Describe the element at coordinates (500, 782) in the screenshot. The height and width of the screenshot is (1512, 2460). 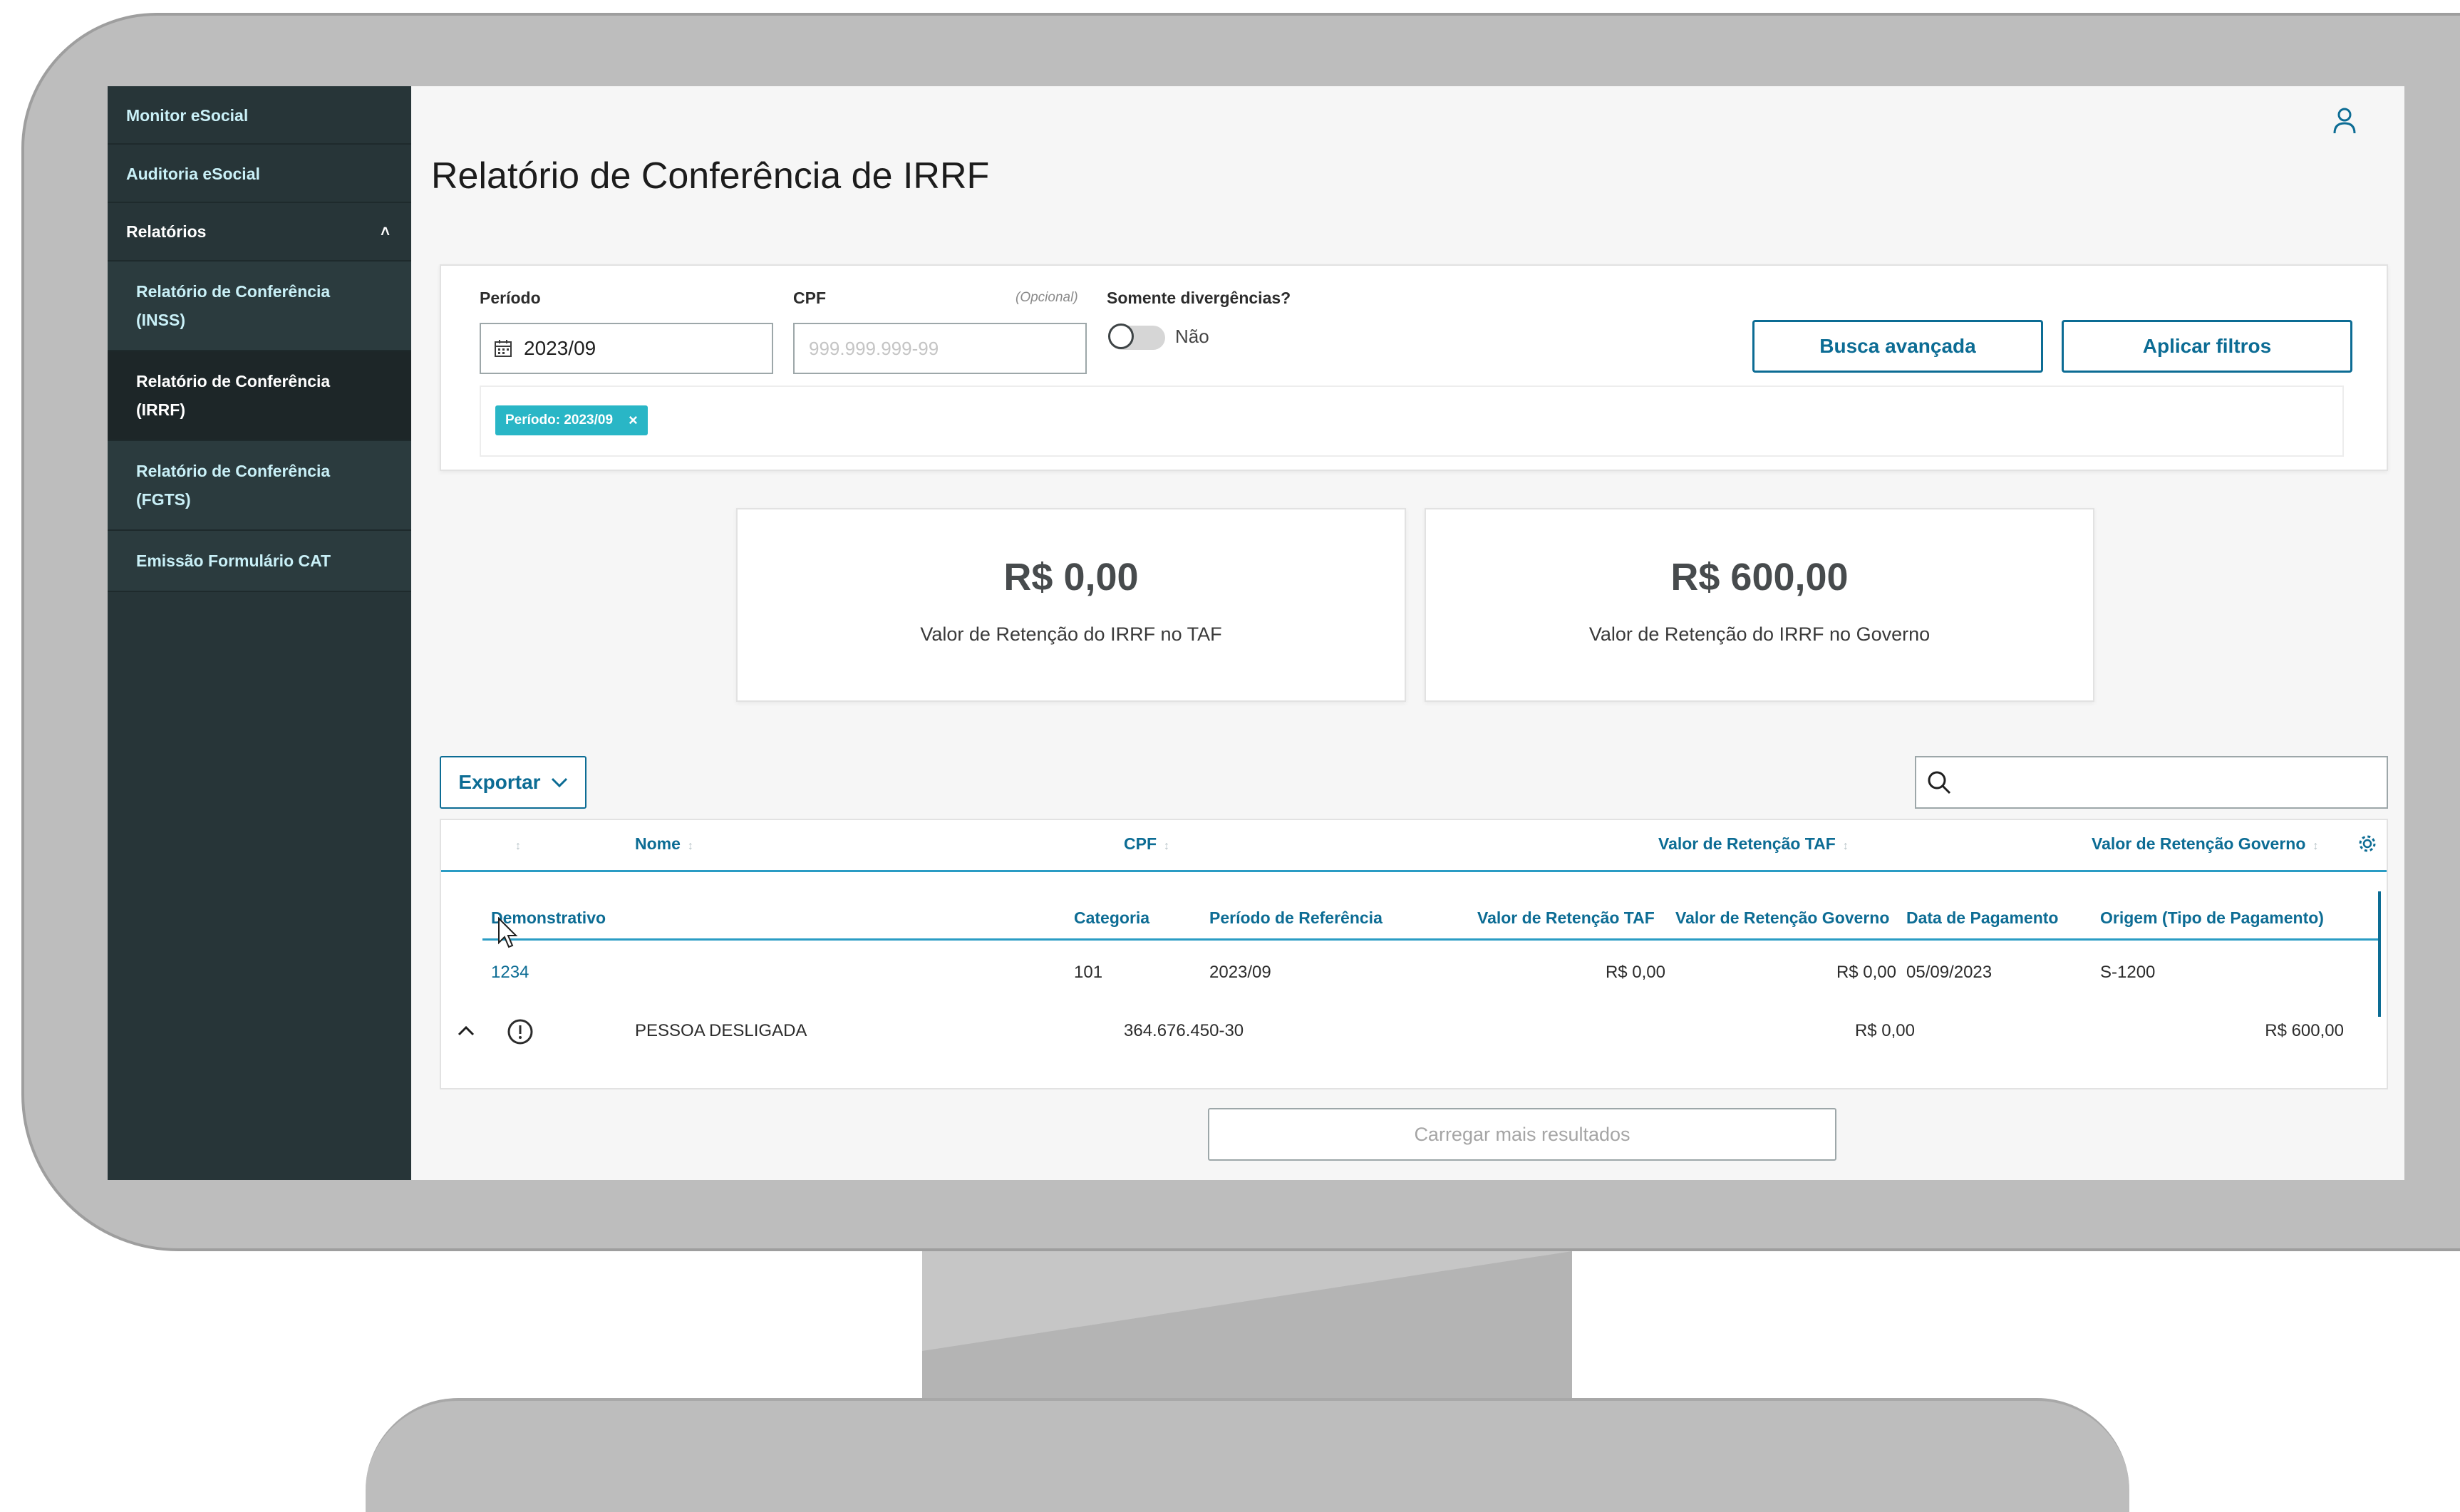
I see `export-label: Exportar` at that location.